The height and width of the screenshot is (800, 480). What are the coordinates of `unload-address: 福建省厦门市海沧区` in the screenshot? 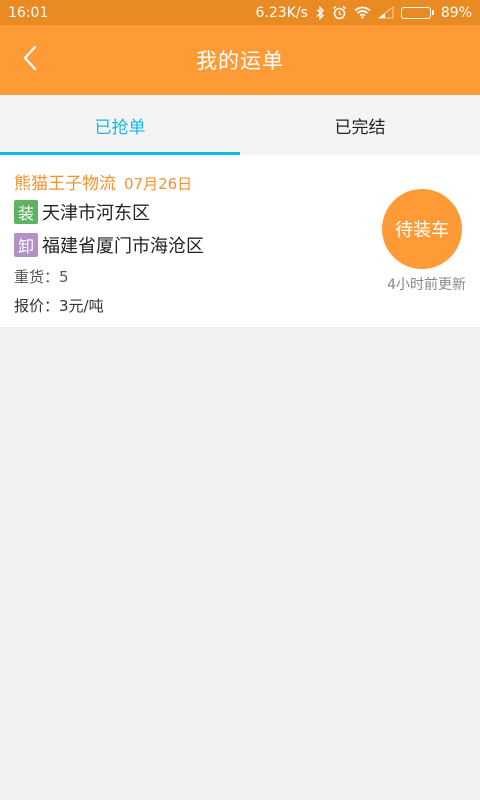 It's located at (123, 246).